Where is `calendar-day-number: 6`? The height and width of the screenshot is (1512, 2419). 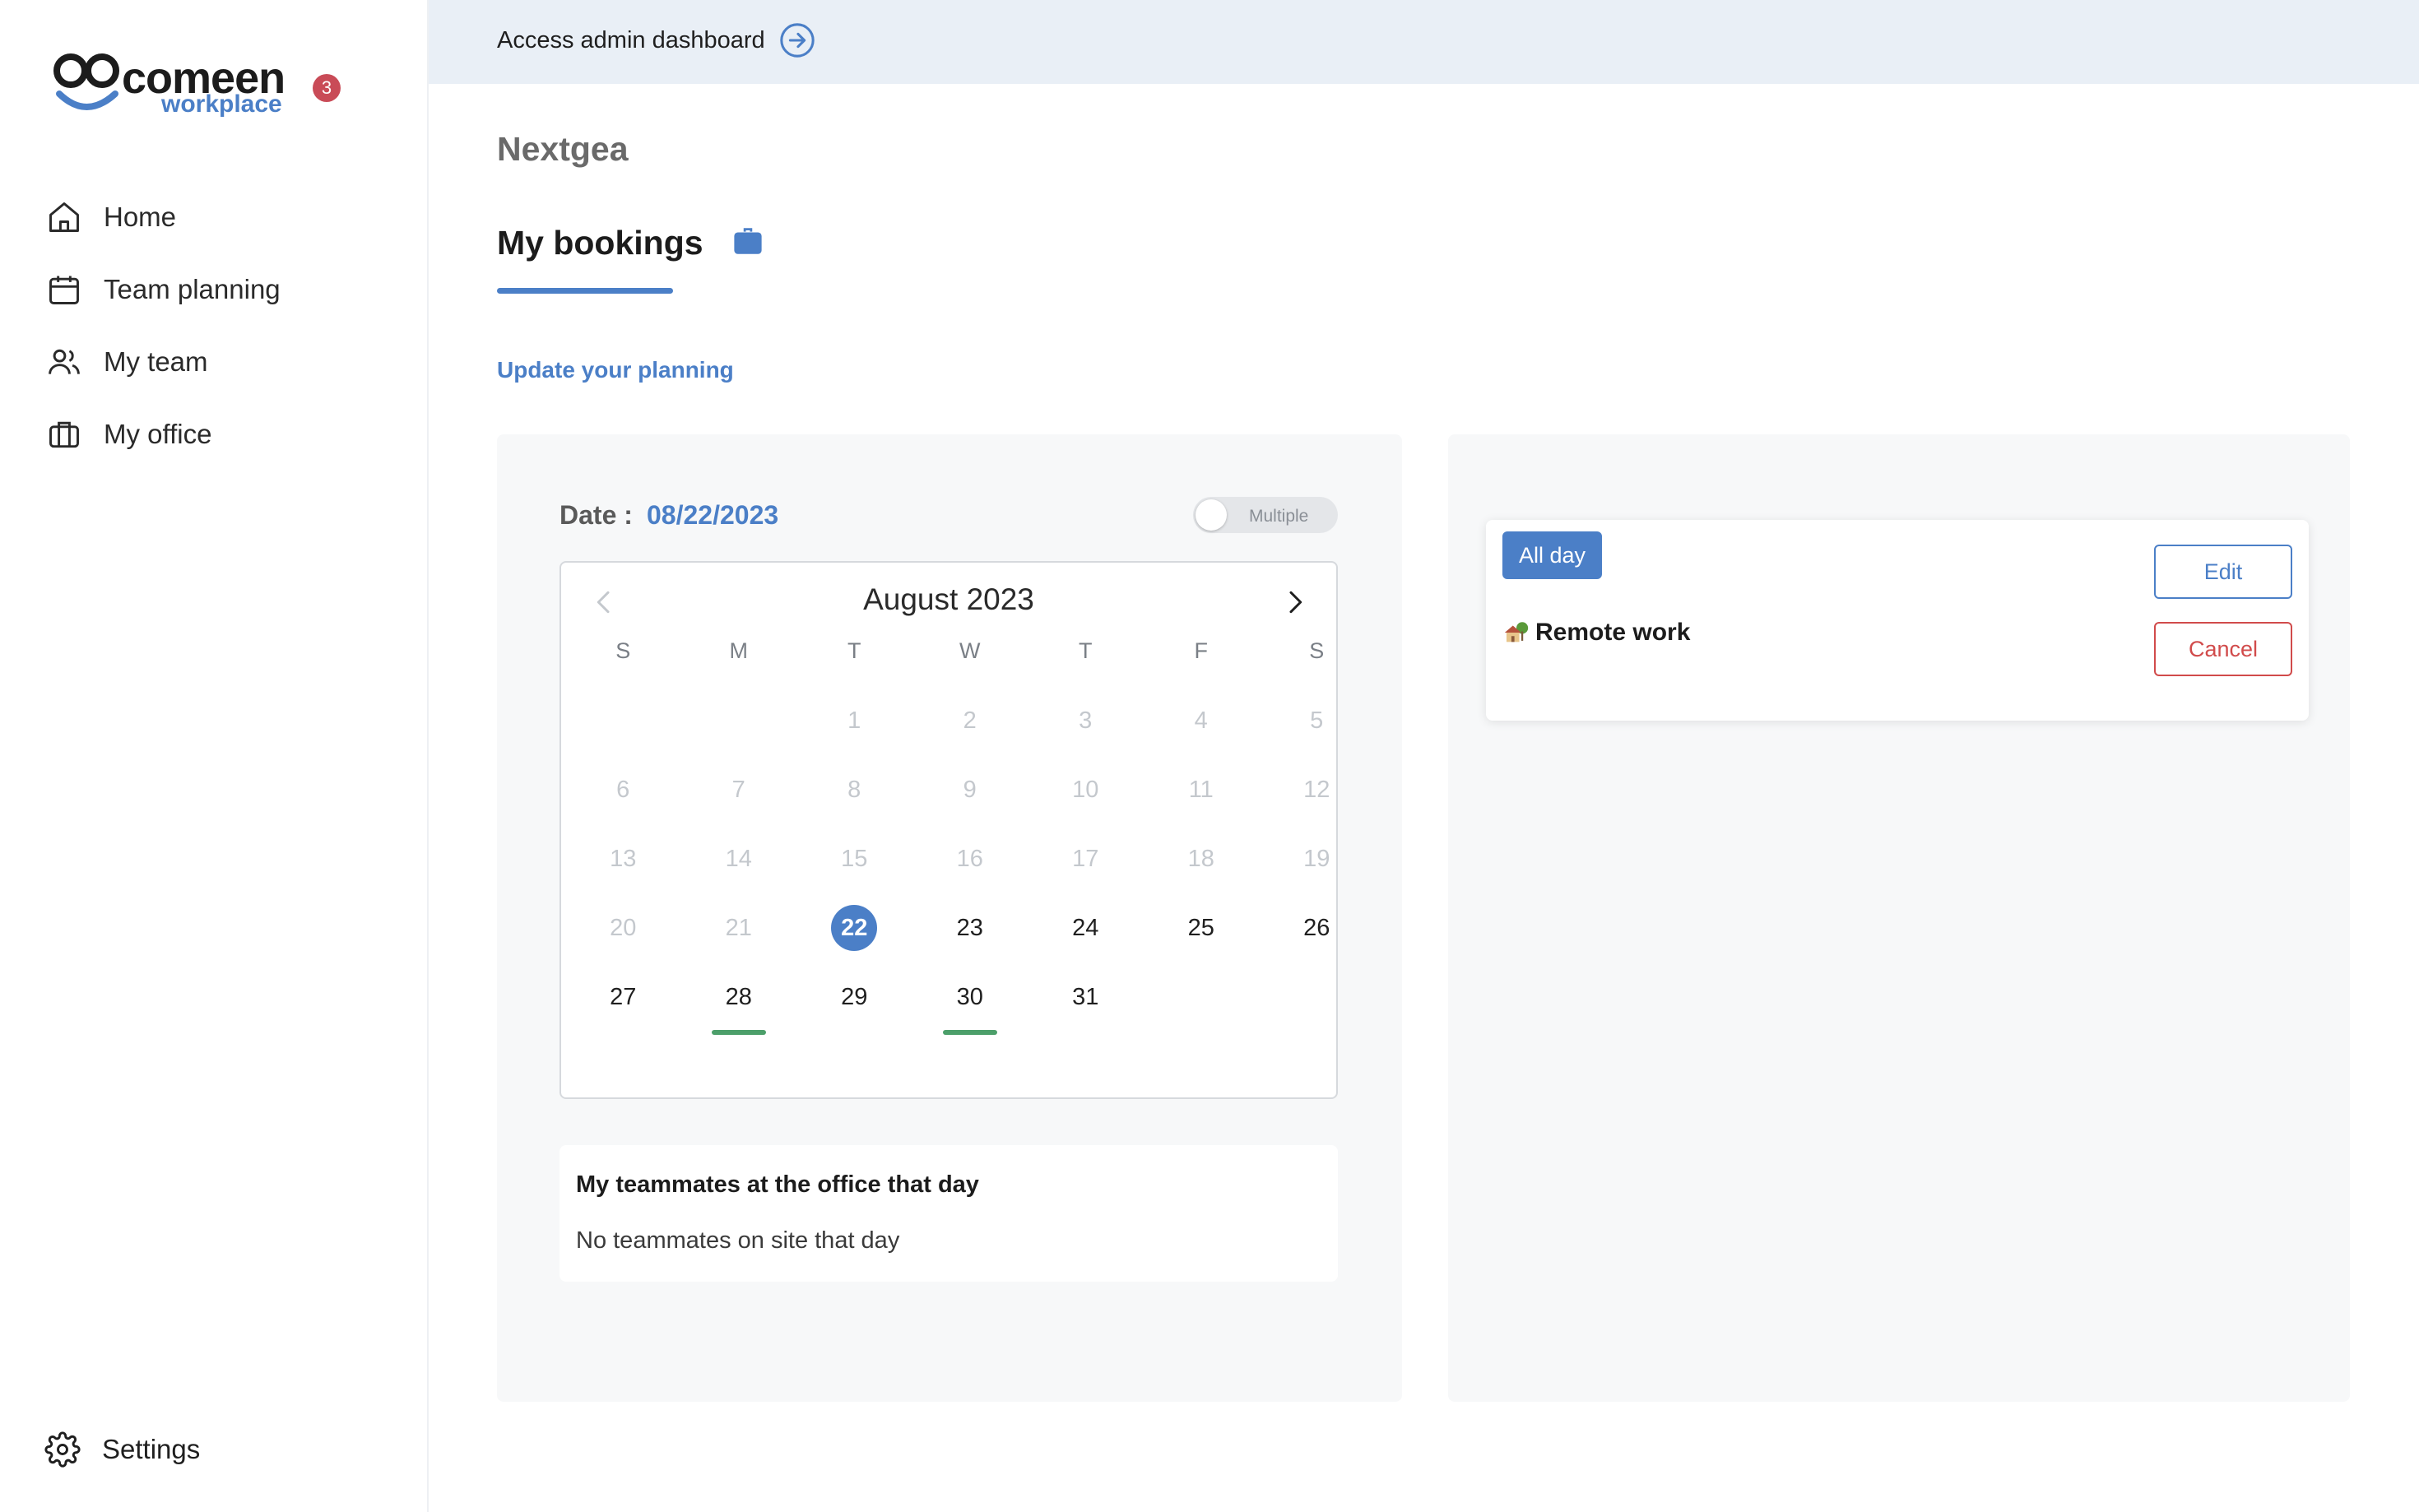 calendar-day-number: 6 is located at coordinates (623, 790).